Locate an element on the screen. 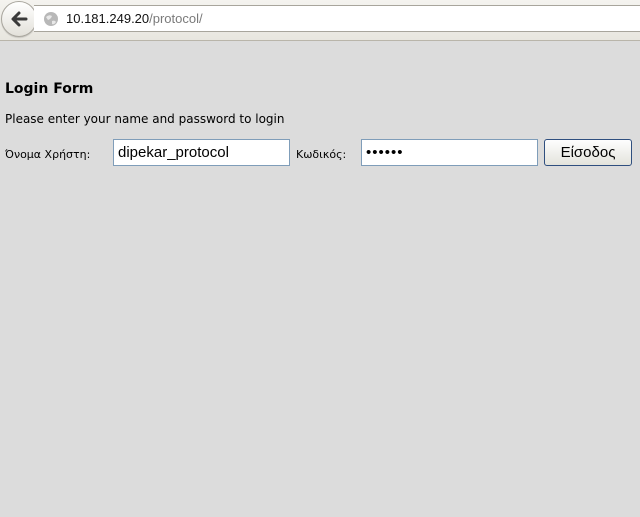 The height and width of the screenshot is (517, 640). back-arrow-icon is located at coordinates (19, 19).